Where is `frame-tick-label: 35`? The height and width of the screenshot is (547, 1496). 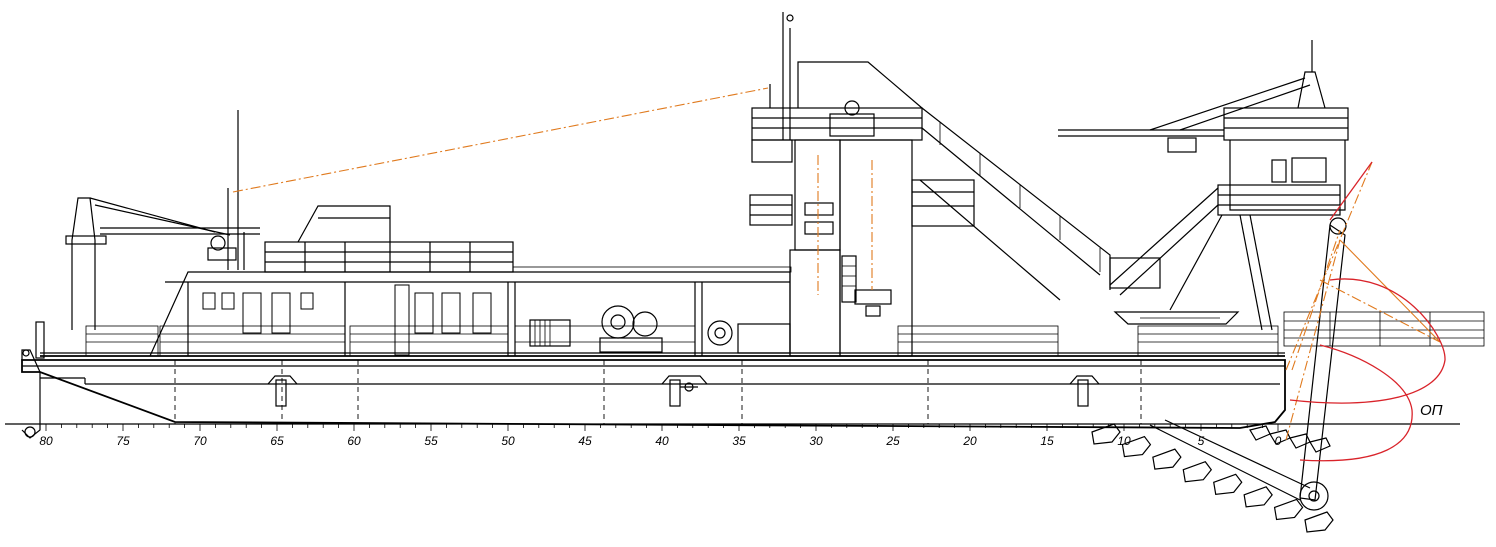 frame-tick-label: 35 is located at coordinates (739, 441).